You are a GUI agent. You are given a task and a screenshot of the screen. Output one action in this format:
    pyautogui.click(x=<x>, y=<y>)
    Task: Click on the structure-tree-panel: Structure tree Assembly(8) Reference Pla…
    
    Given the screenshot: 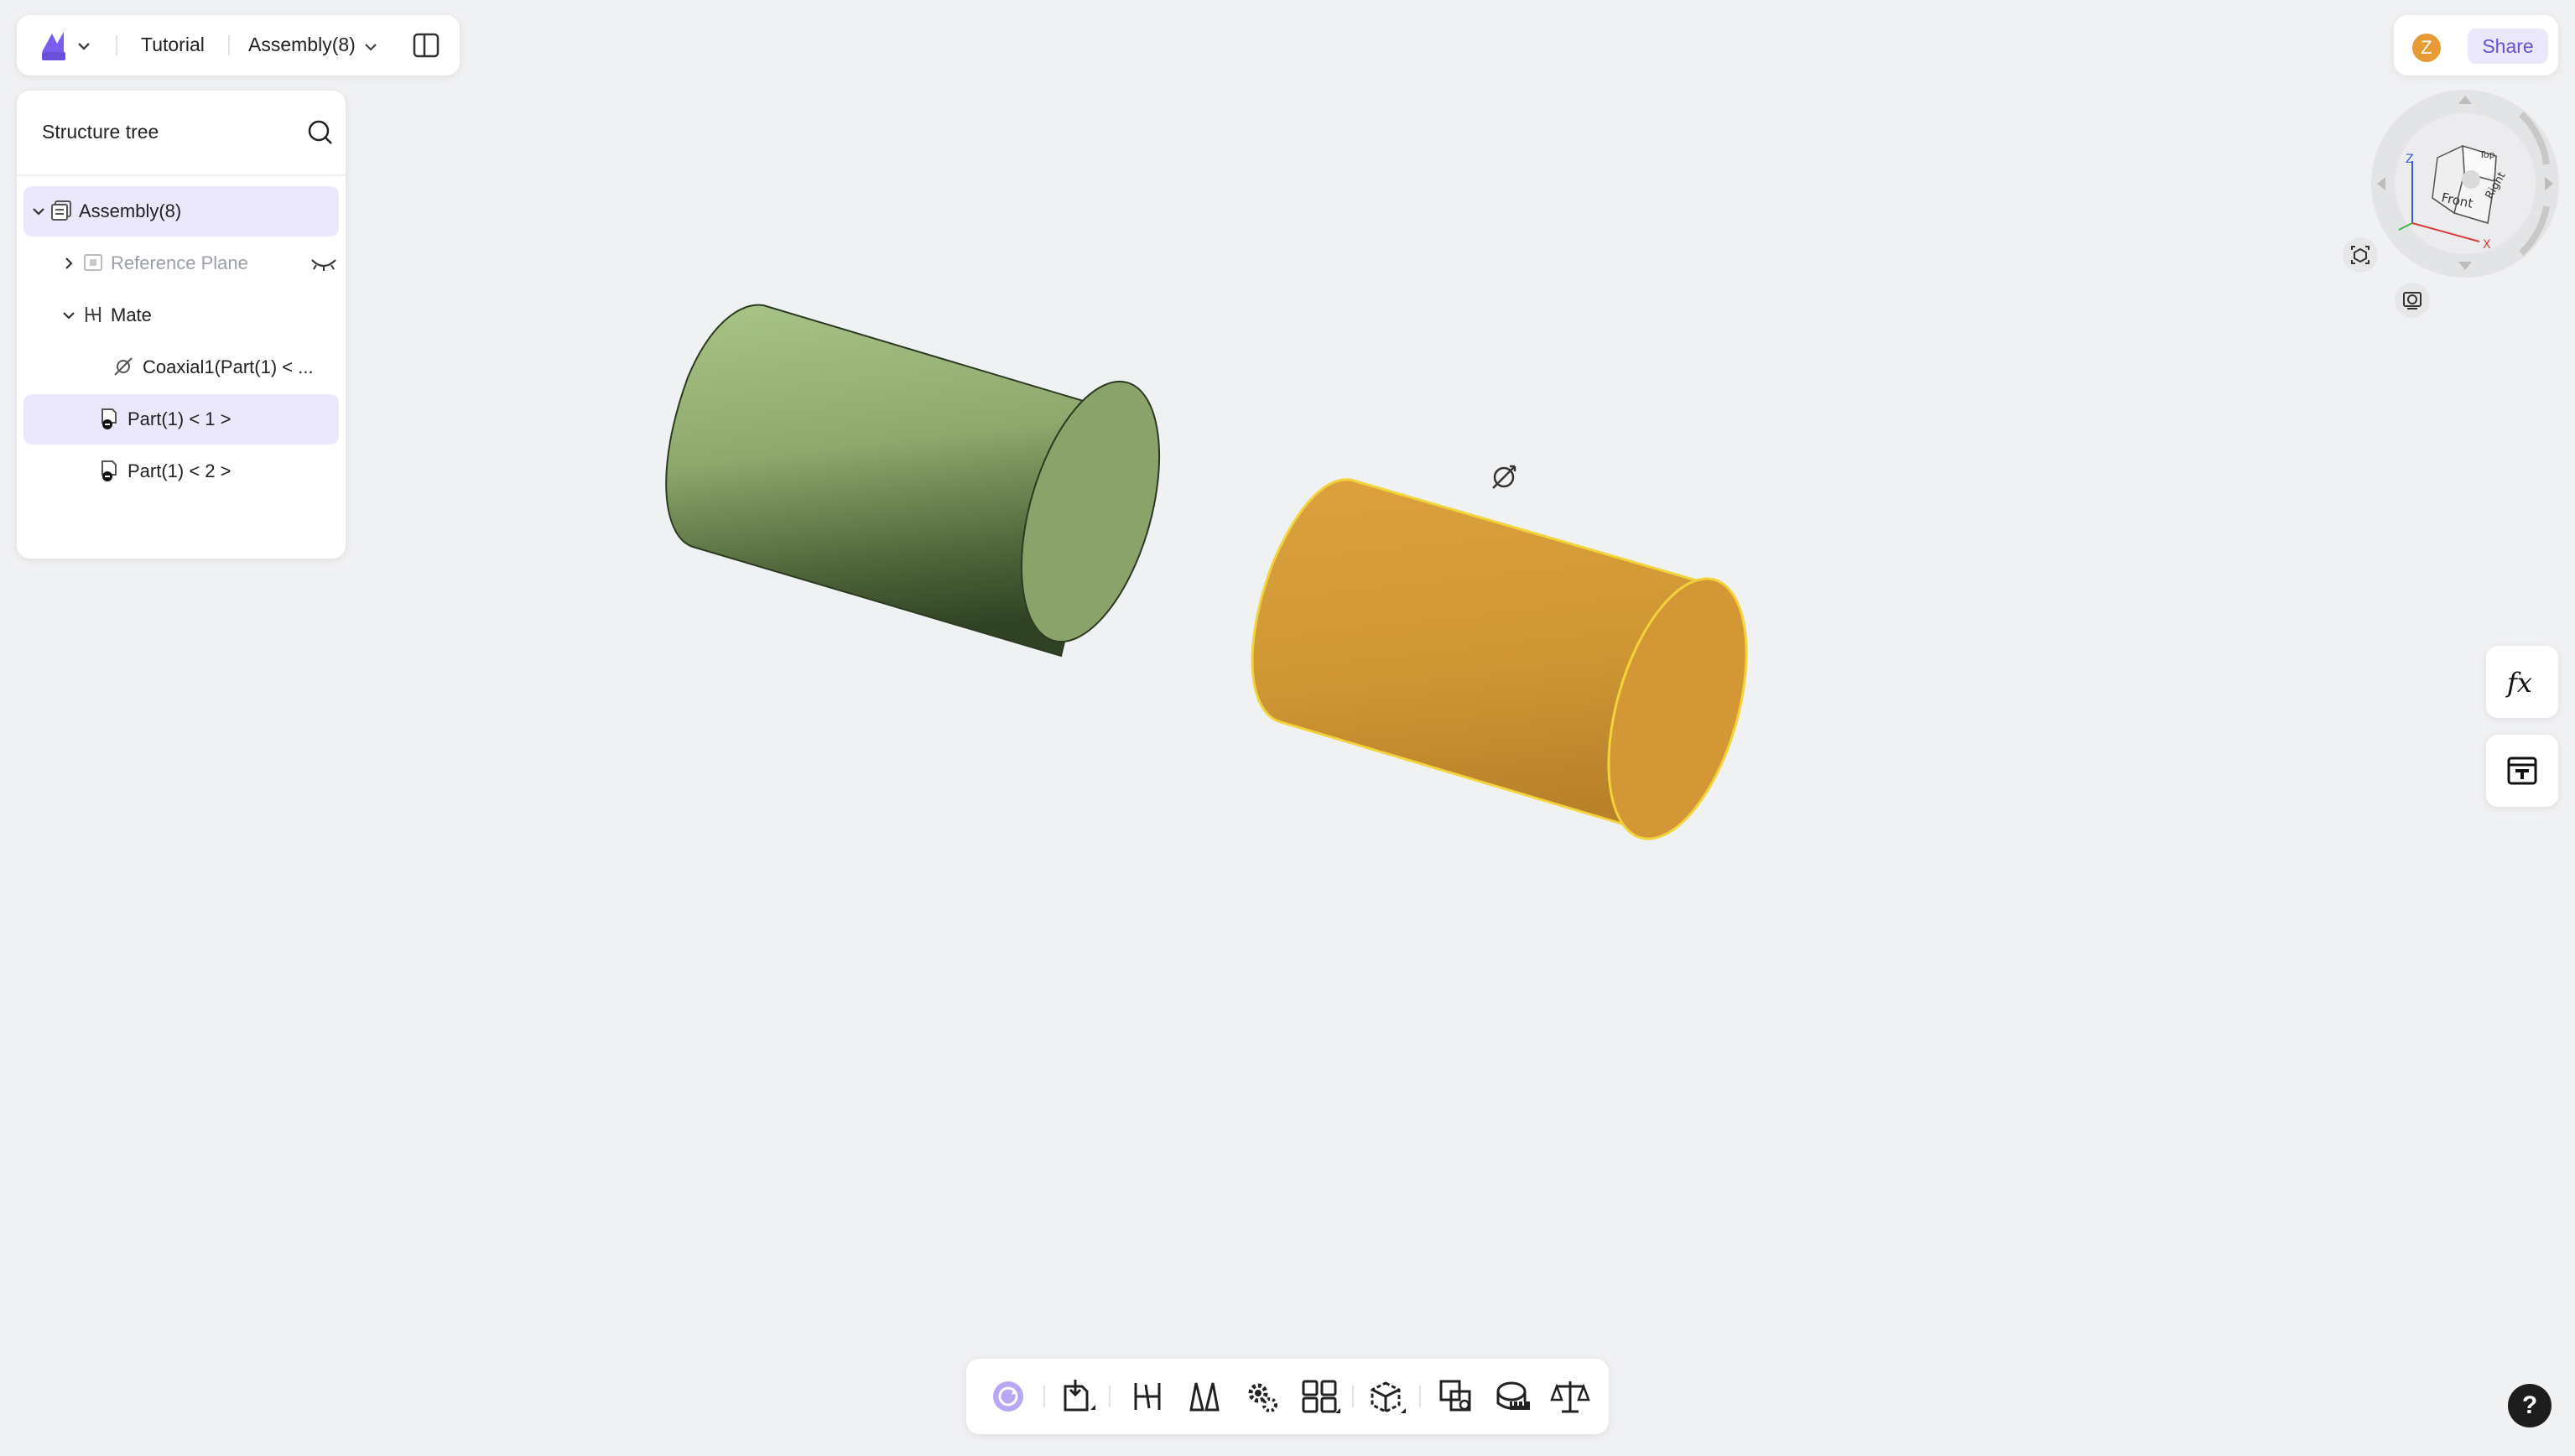 What is the action you would take?
    pyautogui.click(x=181, y=325)
    